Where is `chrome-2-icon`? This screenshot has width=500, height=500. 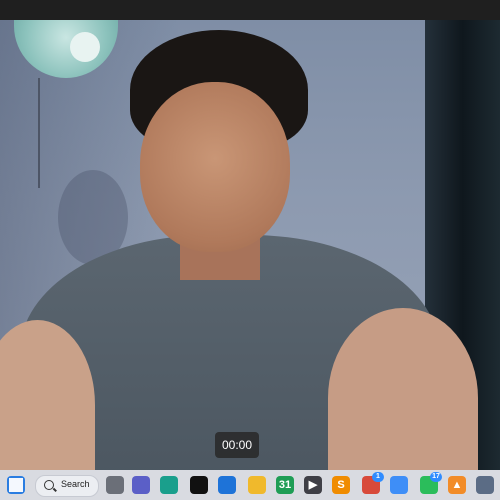 chrome-2-icon is located at coordinates (399, 485).